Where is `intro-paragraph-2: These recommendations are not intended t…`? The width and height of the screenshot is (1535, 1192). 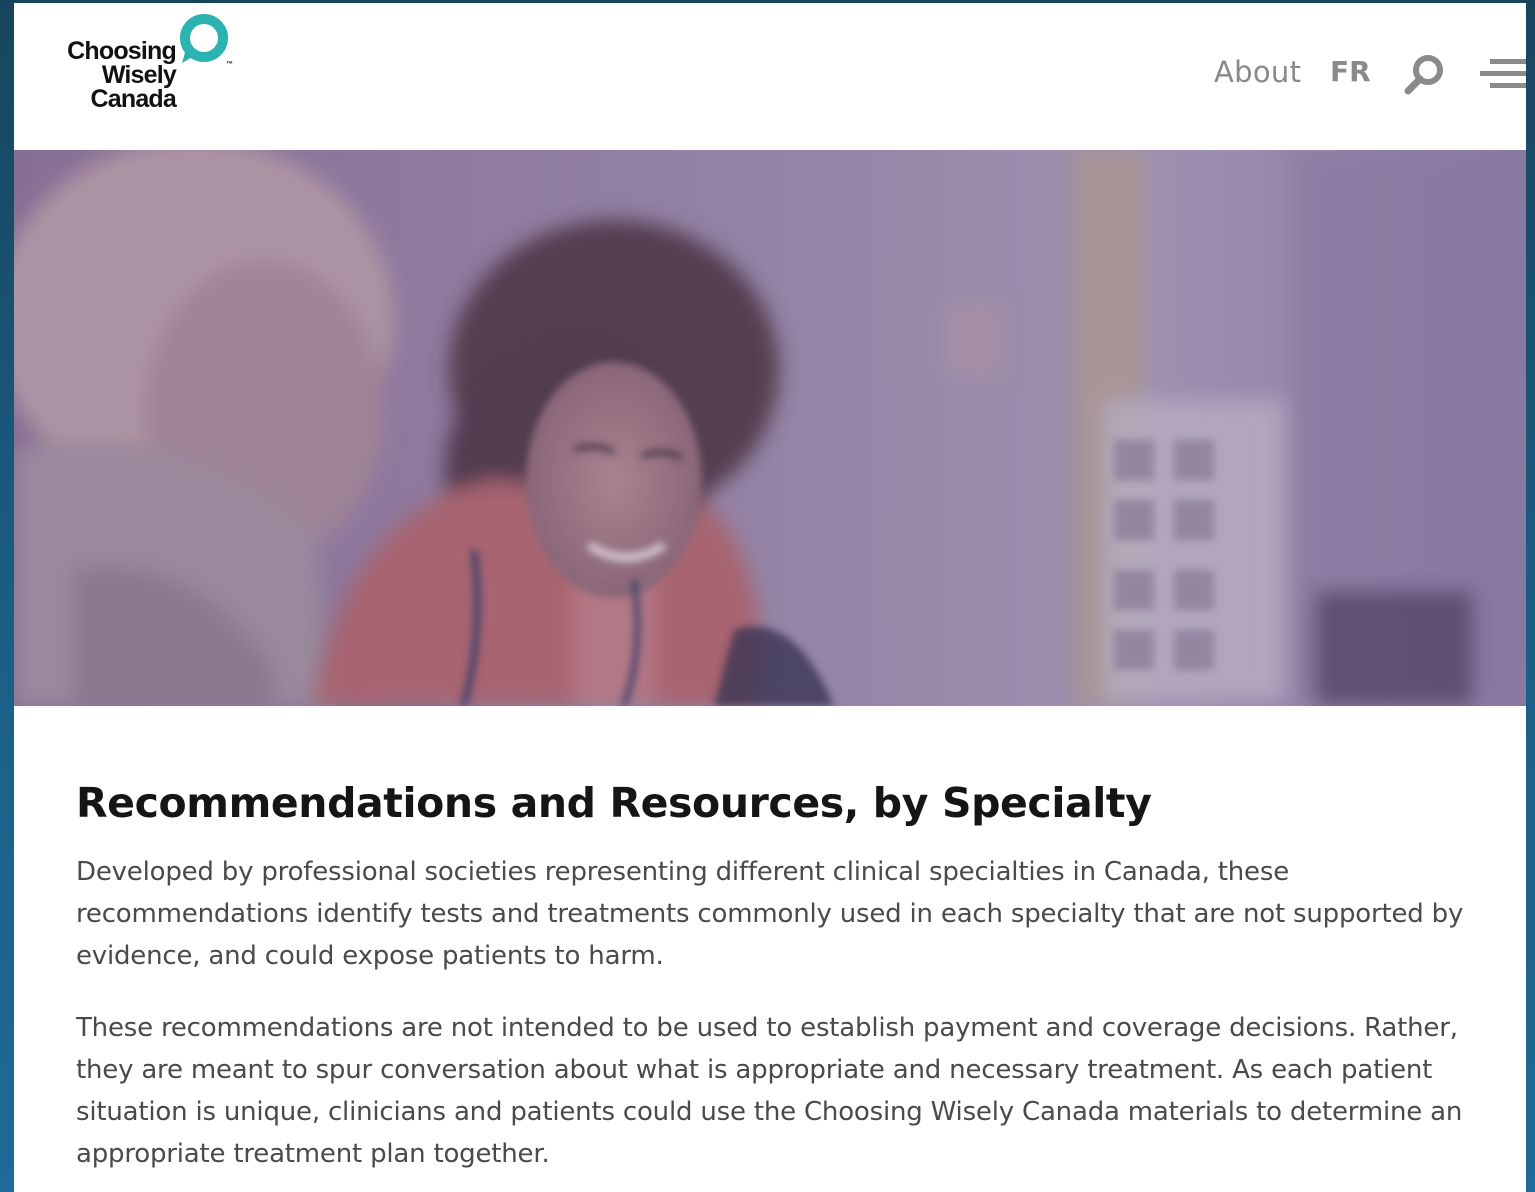 intro-paragraph-2: These recommendations are not intended t… is located at coordinates (769, 1091).